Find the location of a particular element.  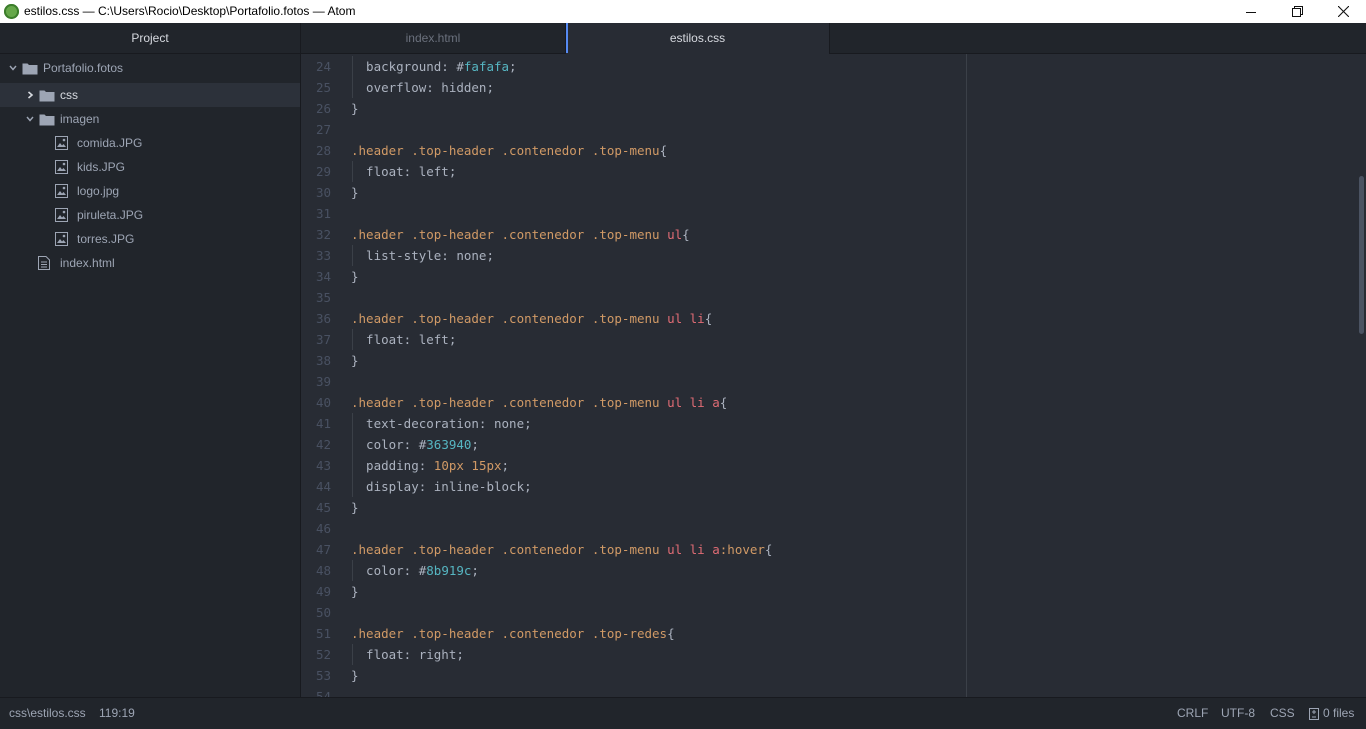

code-token: overflow: hidden; is located at coordinates (422, 87).